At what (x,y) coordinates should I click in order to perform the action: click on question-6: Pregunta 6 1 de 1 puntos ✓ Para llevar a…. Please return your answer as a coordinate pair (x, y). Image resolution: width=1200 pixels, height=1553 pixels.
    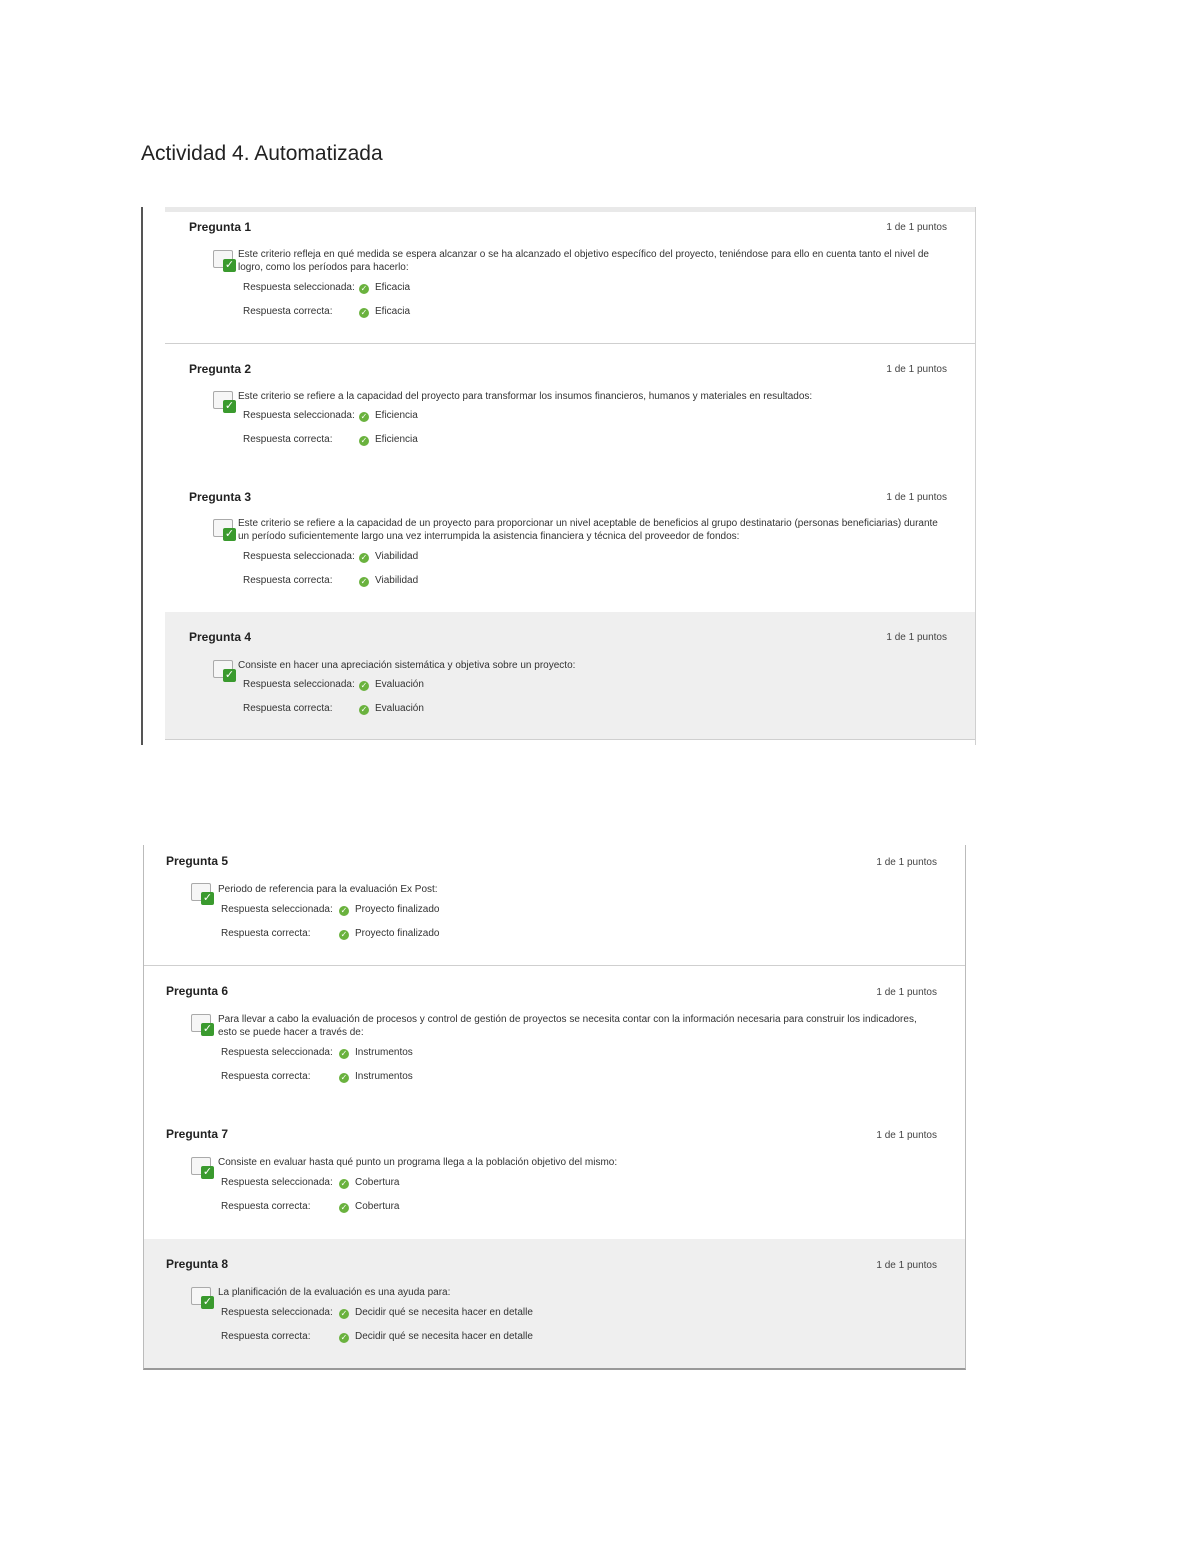
    Looking at the image, I should click on (554, 1037).